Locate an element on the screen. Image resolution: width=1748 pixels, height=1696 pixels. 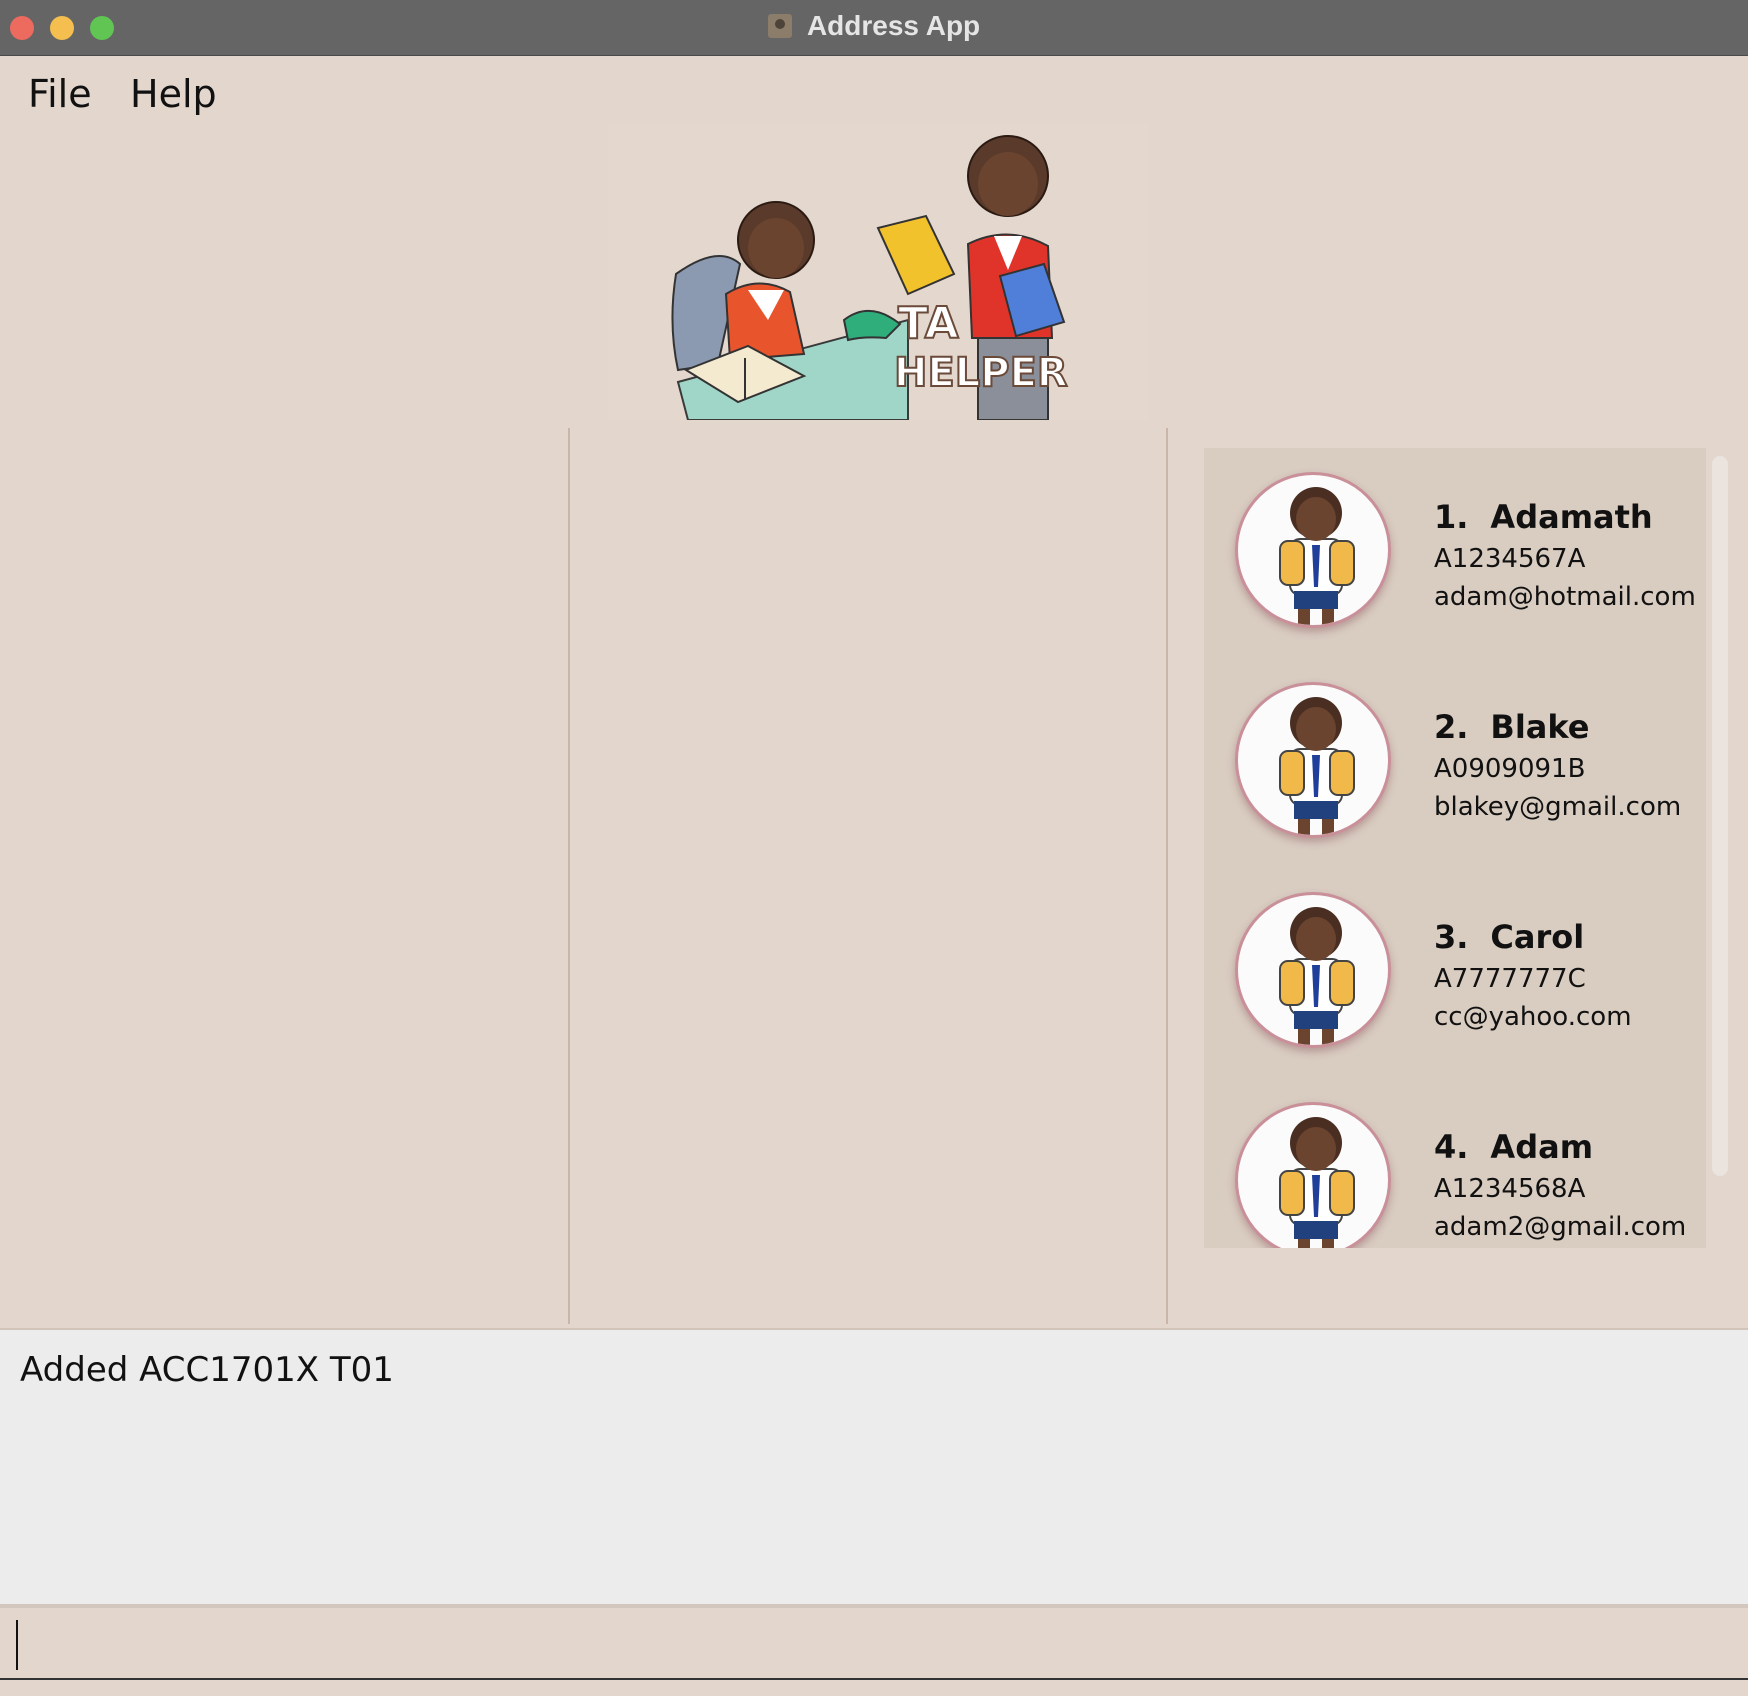
person-name: 2. Blake is located at coordinates (1512, 727).